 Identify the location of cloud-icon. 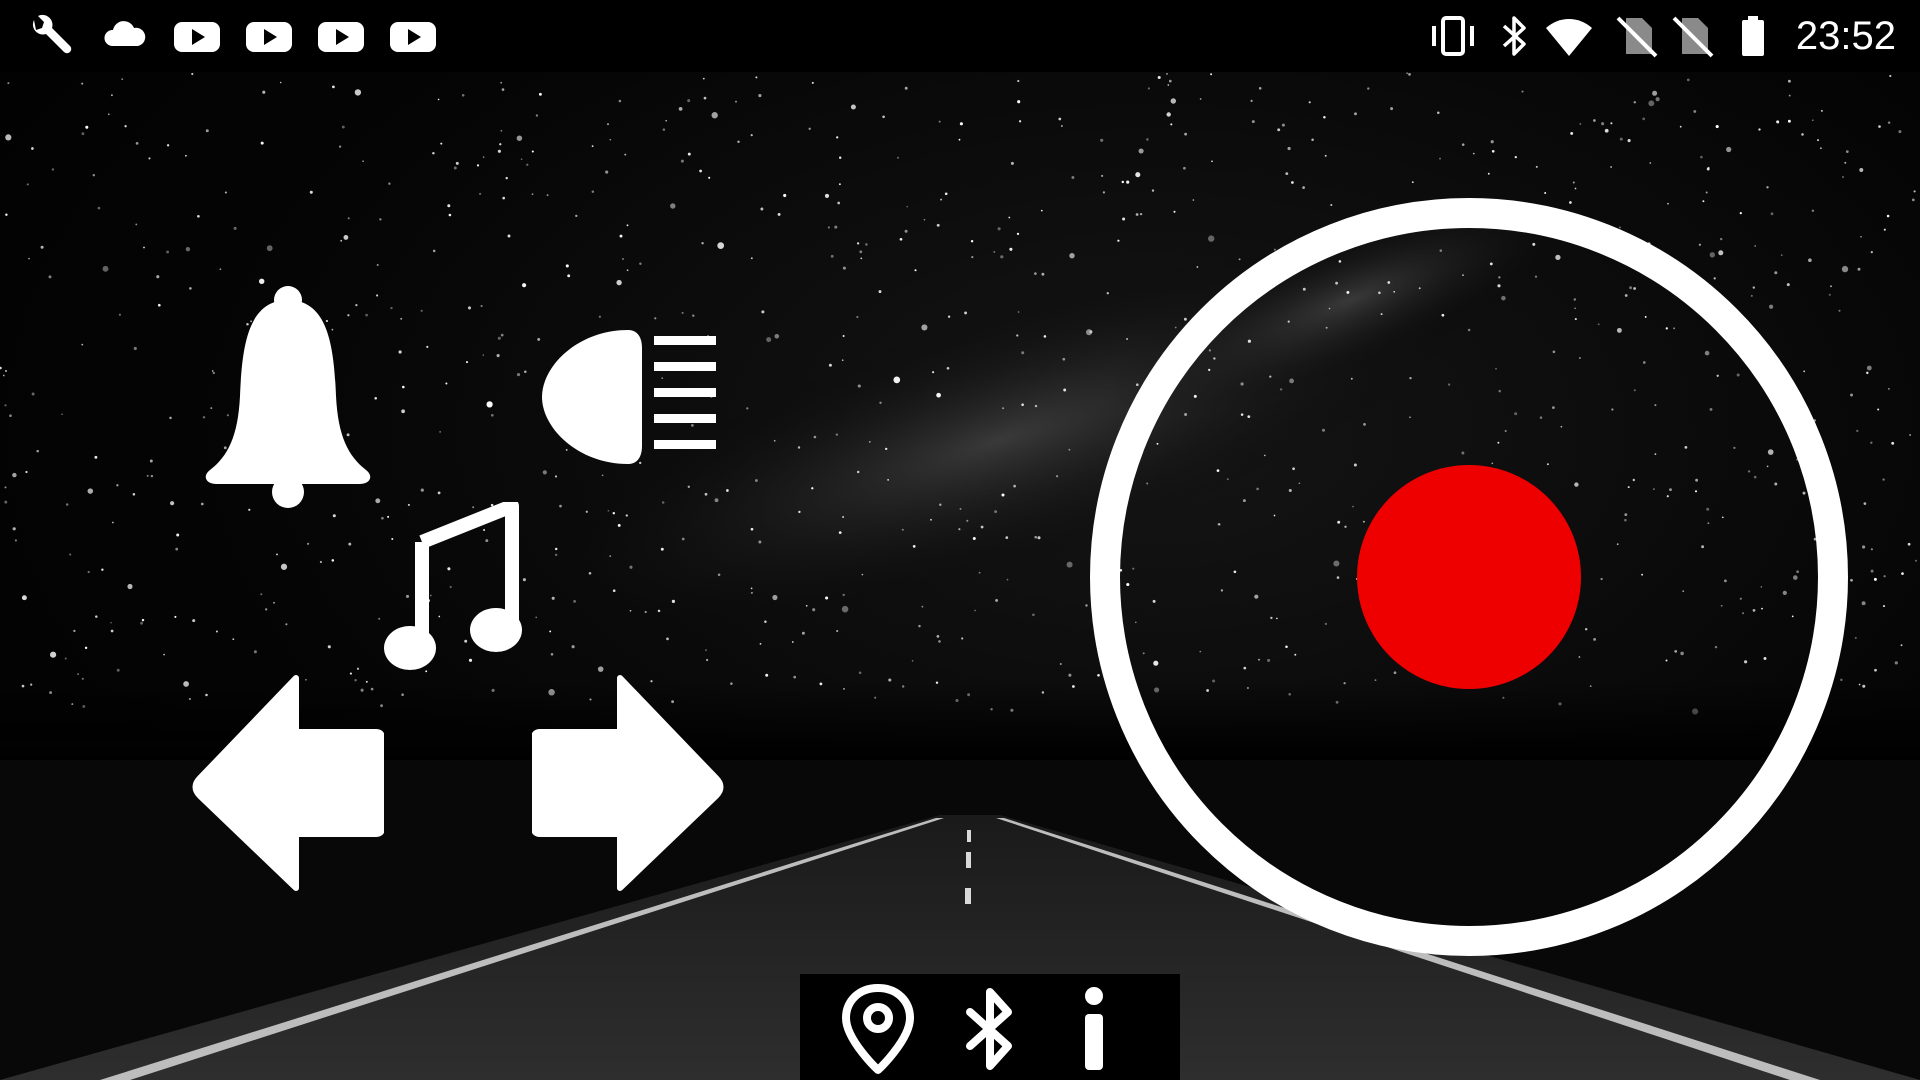
(125, 33).